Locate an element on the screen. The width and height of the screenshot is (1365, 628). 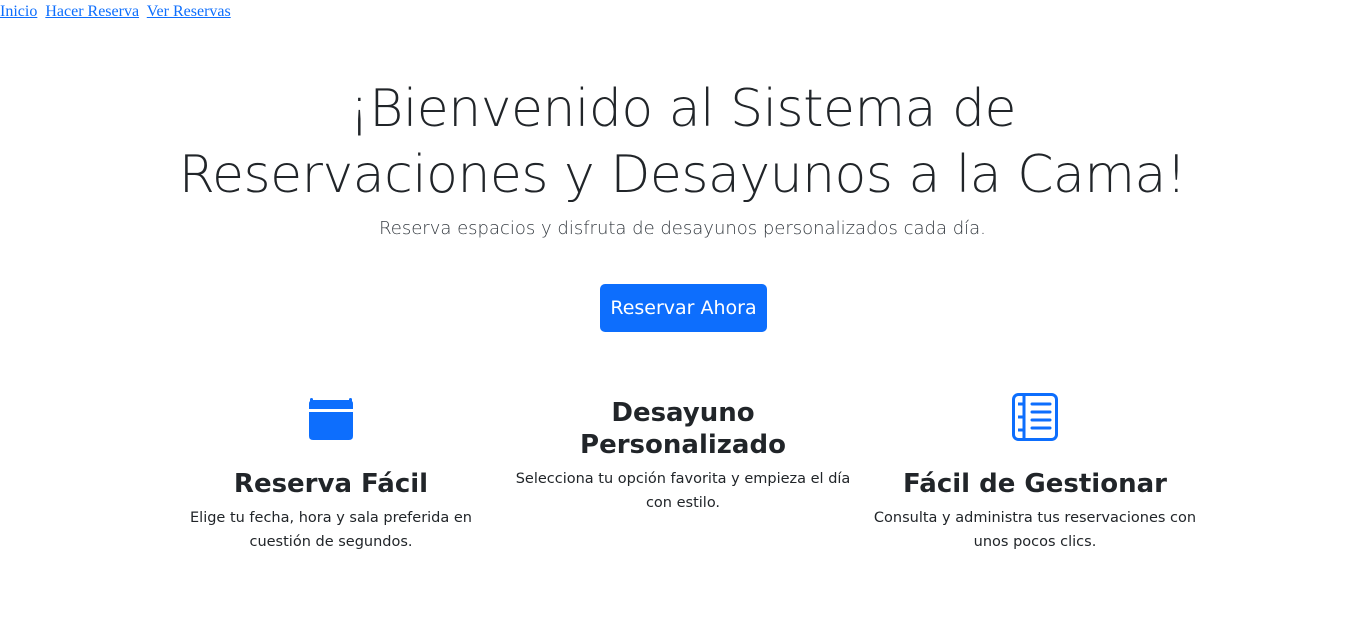
reservar-ahora-button: Reservar Ahora is located at coordinates (683, 308).